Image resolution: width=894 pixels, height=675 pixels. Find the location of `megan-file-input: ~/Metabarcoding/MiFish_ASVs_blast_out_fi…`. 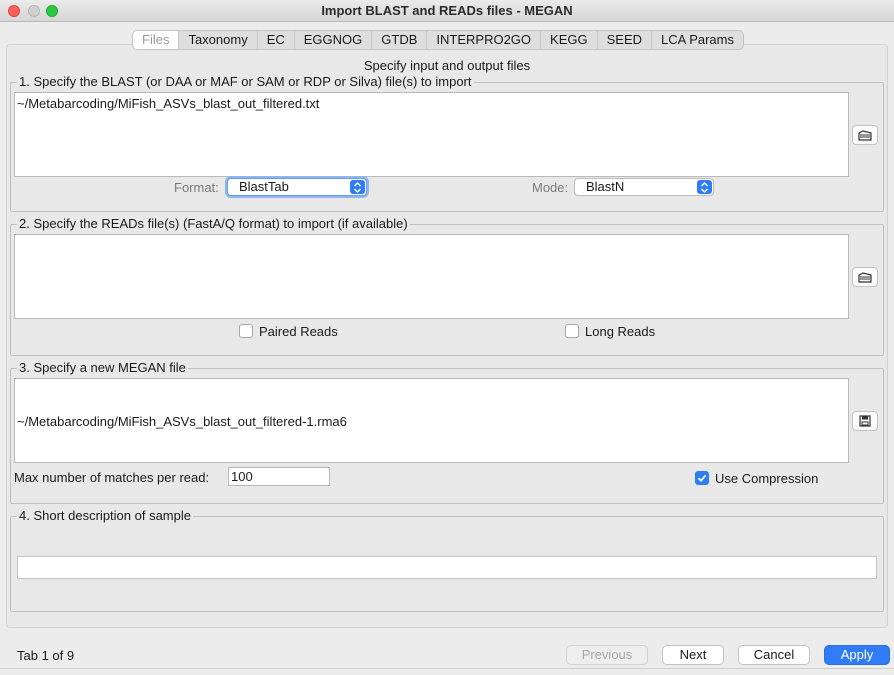

megan-file-input: ~/Metabarcoding/MiFish_ASVs_blast_out_fi… is located at coordinates (431, 420).